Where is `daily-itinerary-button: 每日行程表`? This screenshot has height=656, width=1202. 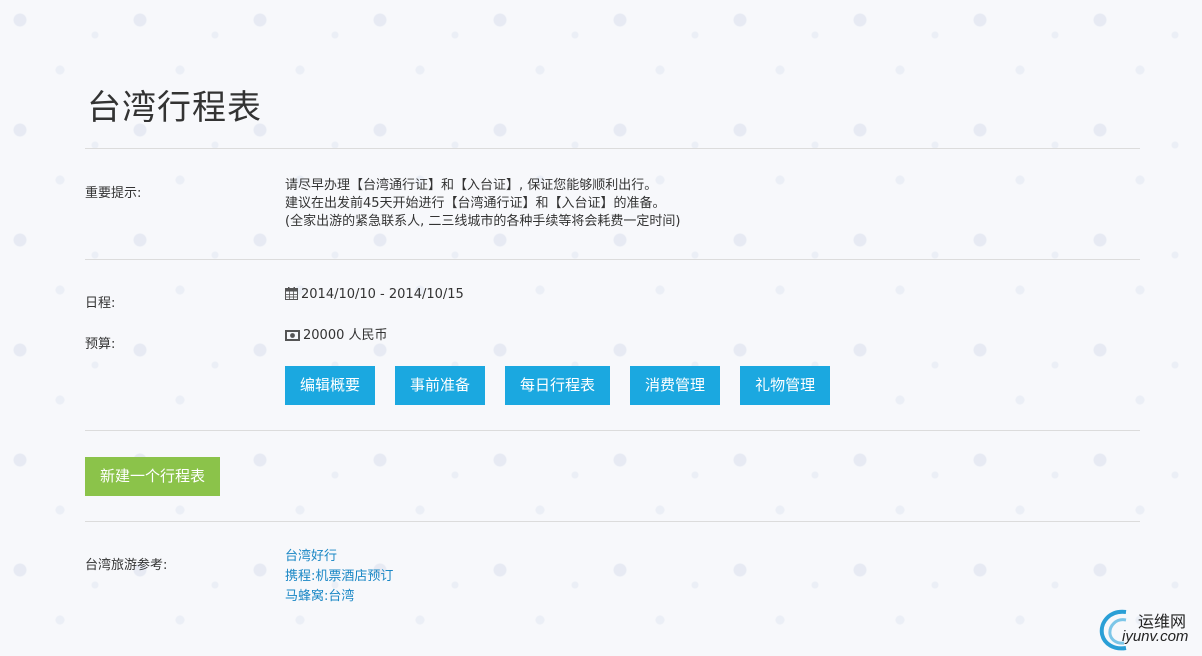 daily-itinerary-button: 每日行程表 is located at coordinates (558, 385).